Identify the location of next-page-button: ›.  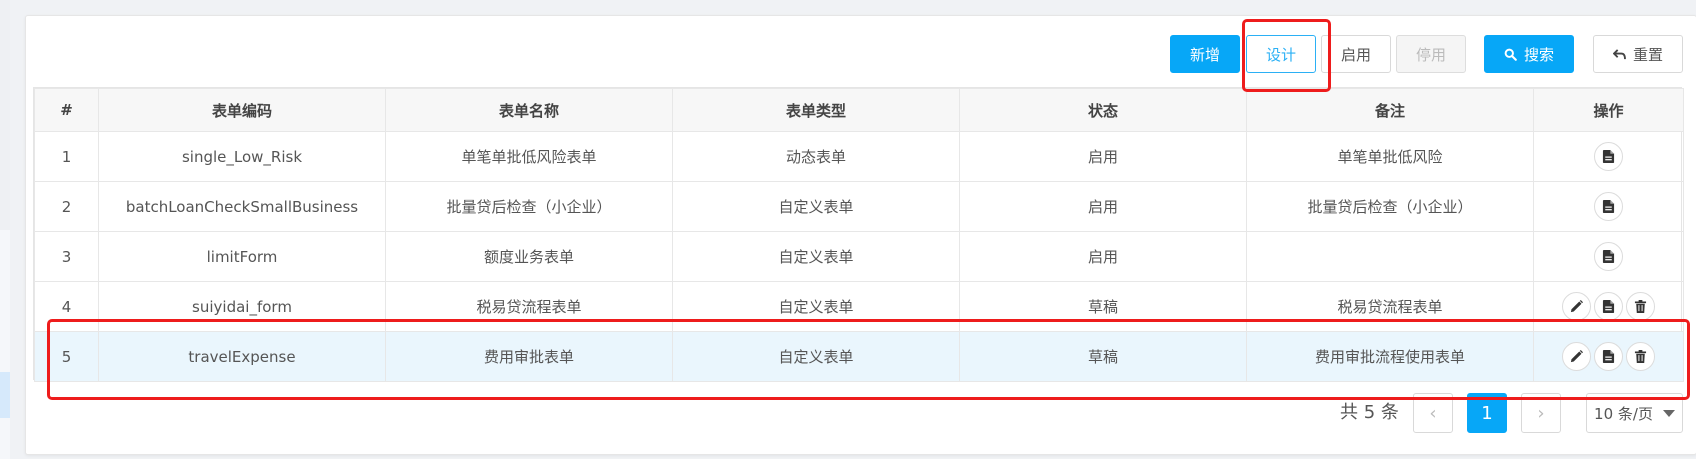
(1541, 413).